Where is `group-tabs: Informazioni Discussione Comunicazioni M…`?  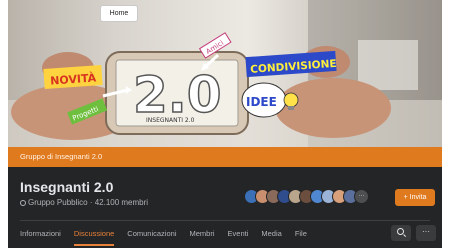
group-tabs: Informazioni Discussione Comunicazioni M… is located at coordinates (170, 234).